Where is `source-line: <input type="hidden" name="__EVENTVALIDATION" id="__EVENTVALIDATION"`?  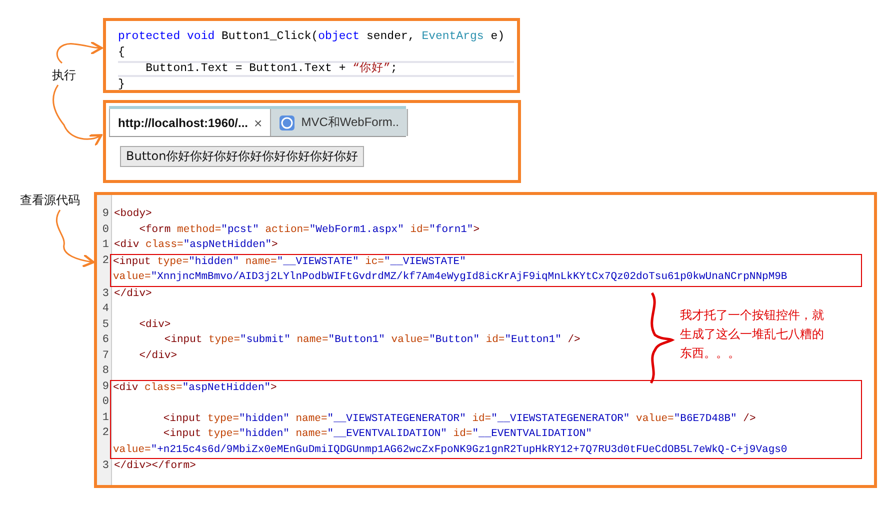
source-line: <input type="hidden" name="__EVENTVALIDATION" id="__EVENTVALIDATION" is located at coordinates (377, 434).